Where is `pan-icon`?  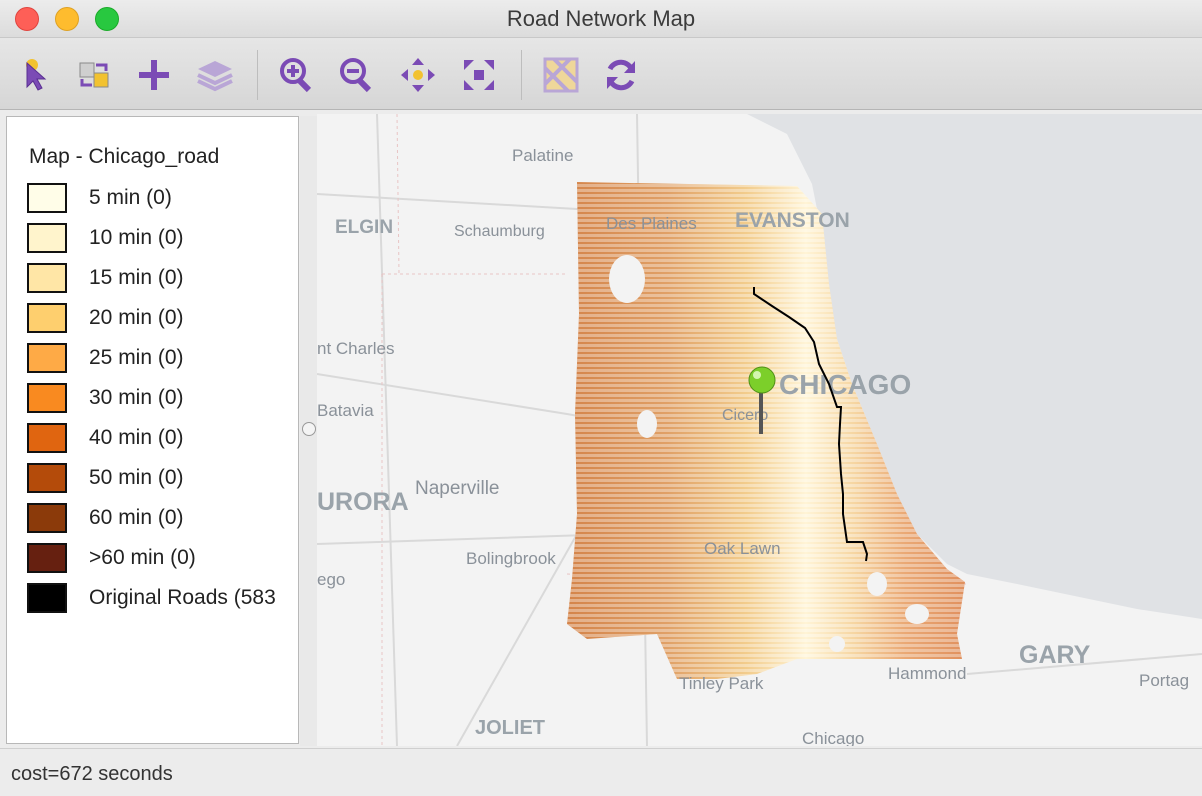 pan-icon is located at coordinates (418, 75).